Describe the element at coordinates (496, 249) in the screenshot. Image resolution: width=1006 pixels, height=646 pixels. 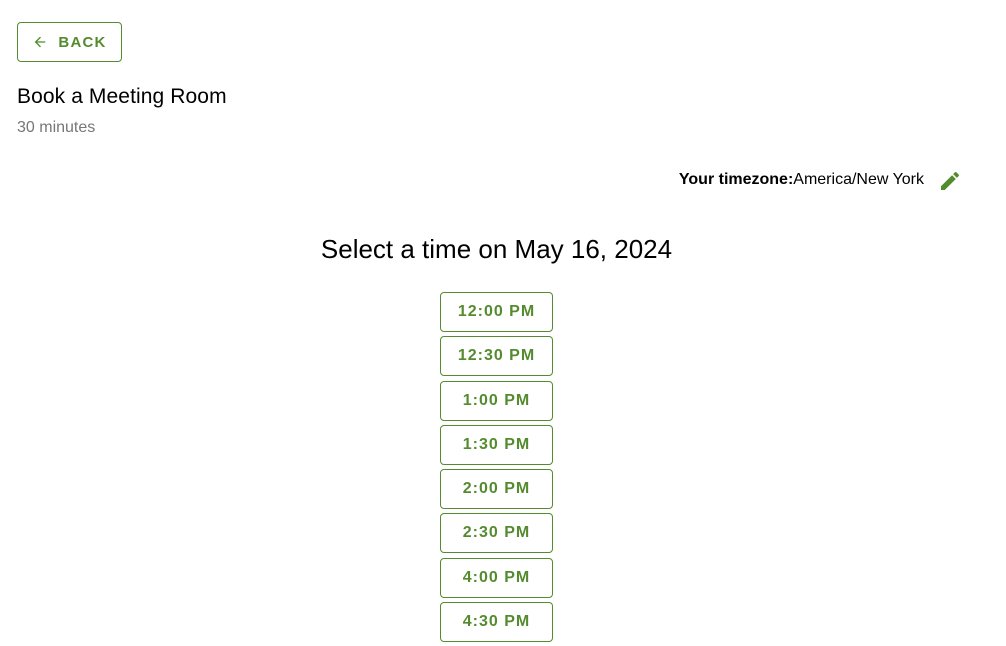
I see `select-time-heading: Select a time on May 16, 2024` at that location.